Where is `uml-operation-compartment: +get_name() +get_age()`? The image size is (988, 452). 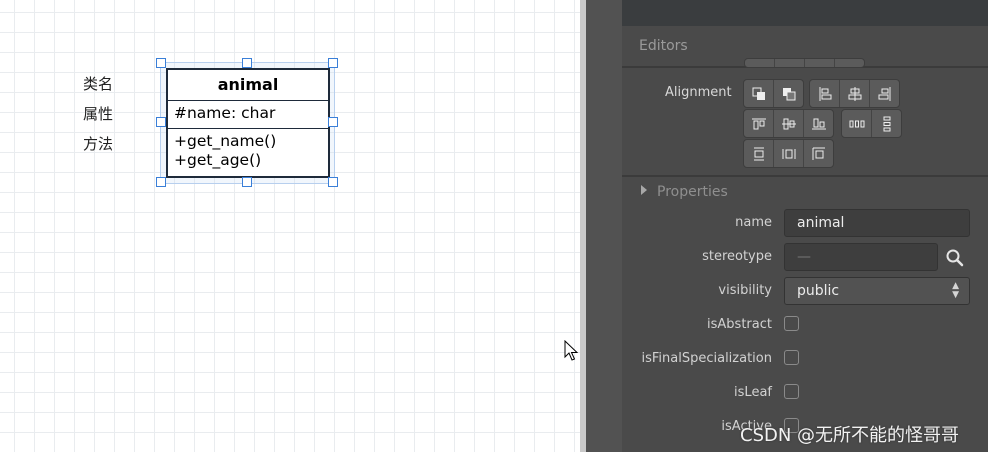
uml-operation-compartment: +get_name() +get_age() is located at coordinates (248, 149).